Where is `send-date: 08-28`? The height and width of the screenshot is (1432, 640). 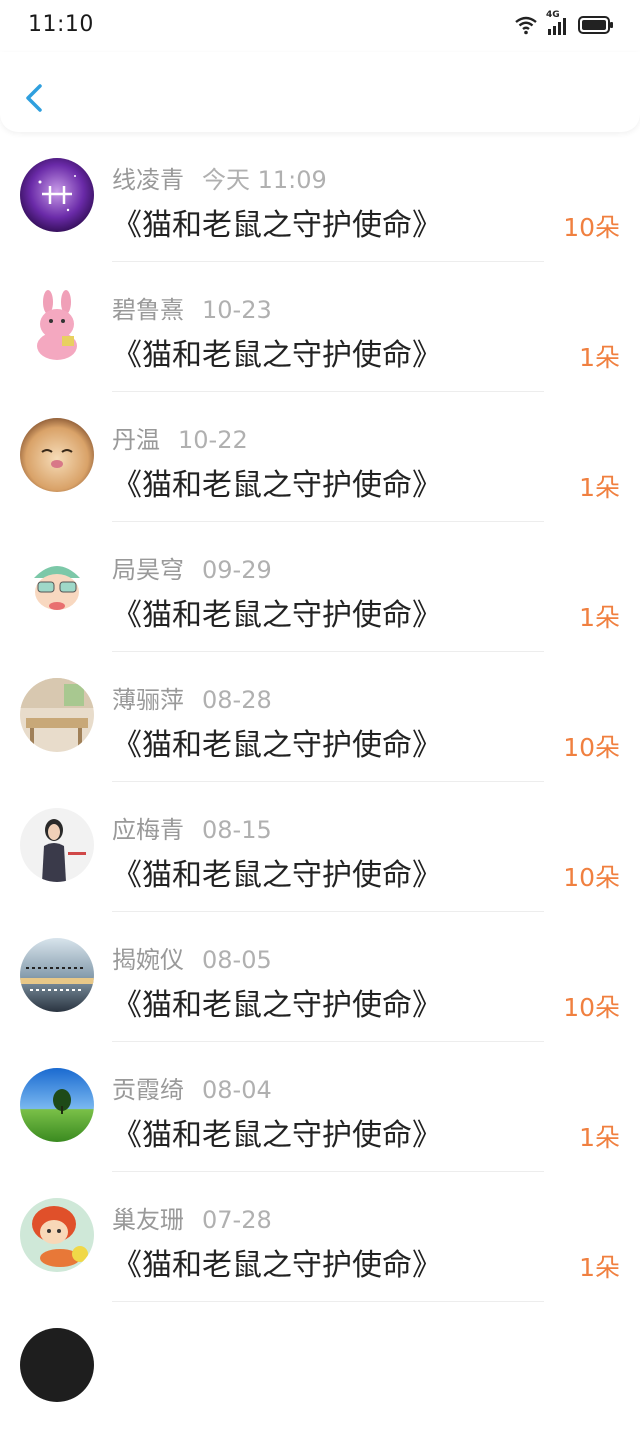 send-date: 08-28 is located at coordinates (237, 700).